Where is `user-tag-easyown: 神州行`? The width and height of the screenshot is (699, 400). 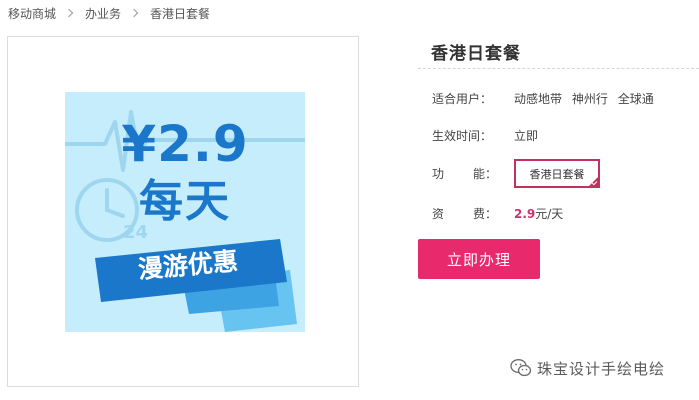
user-tag-easyown: 神州行 is located at coordinates (589, 99).